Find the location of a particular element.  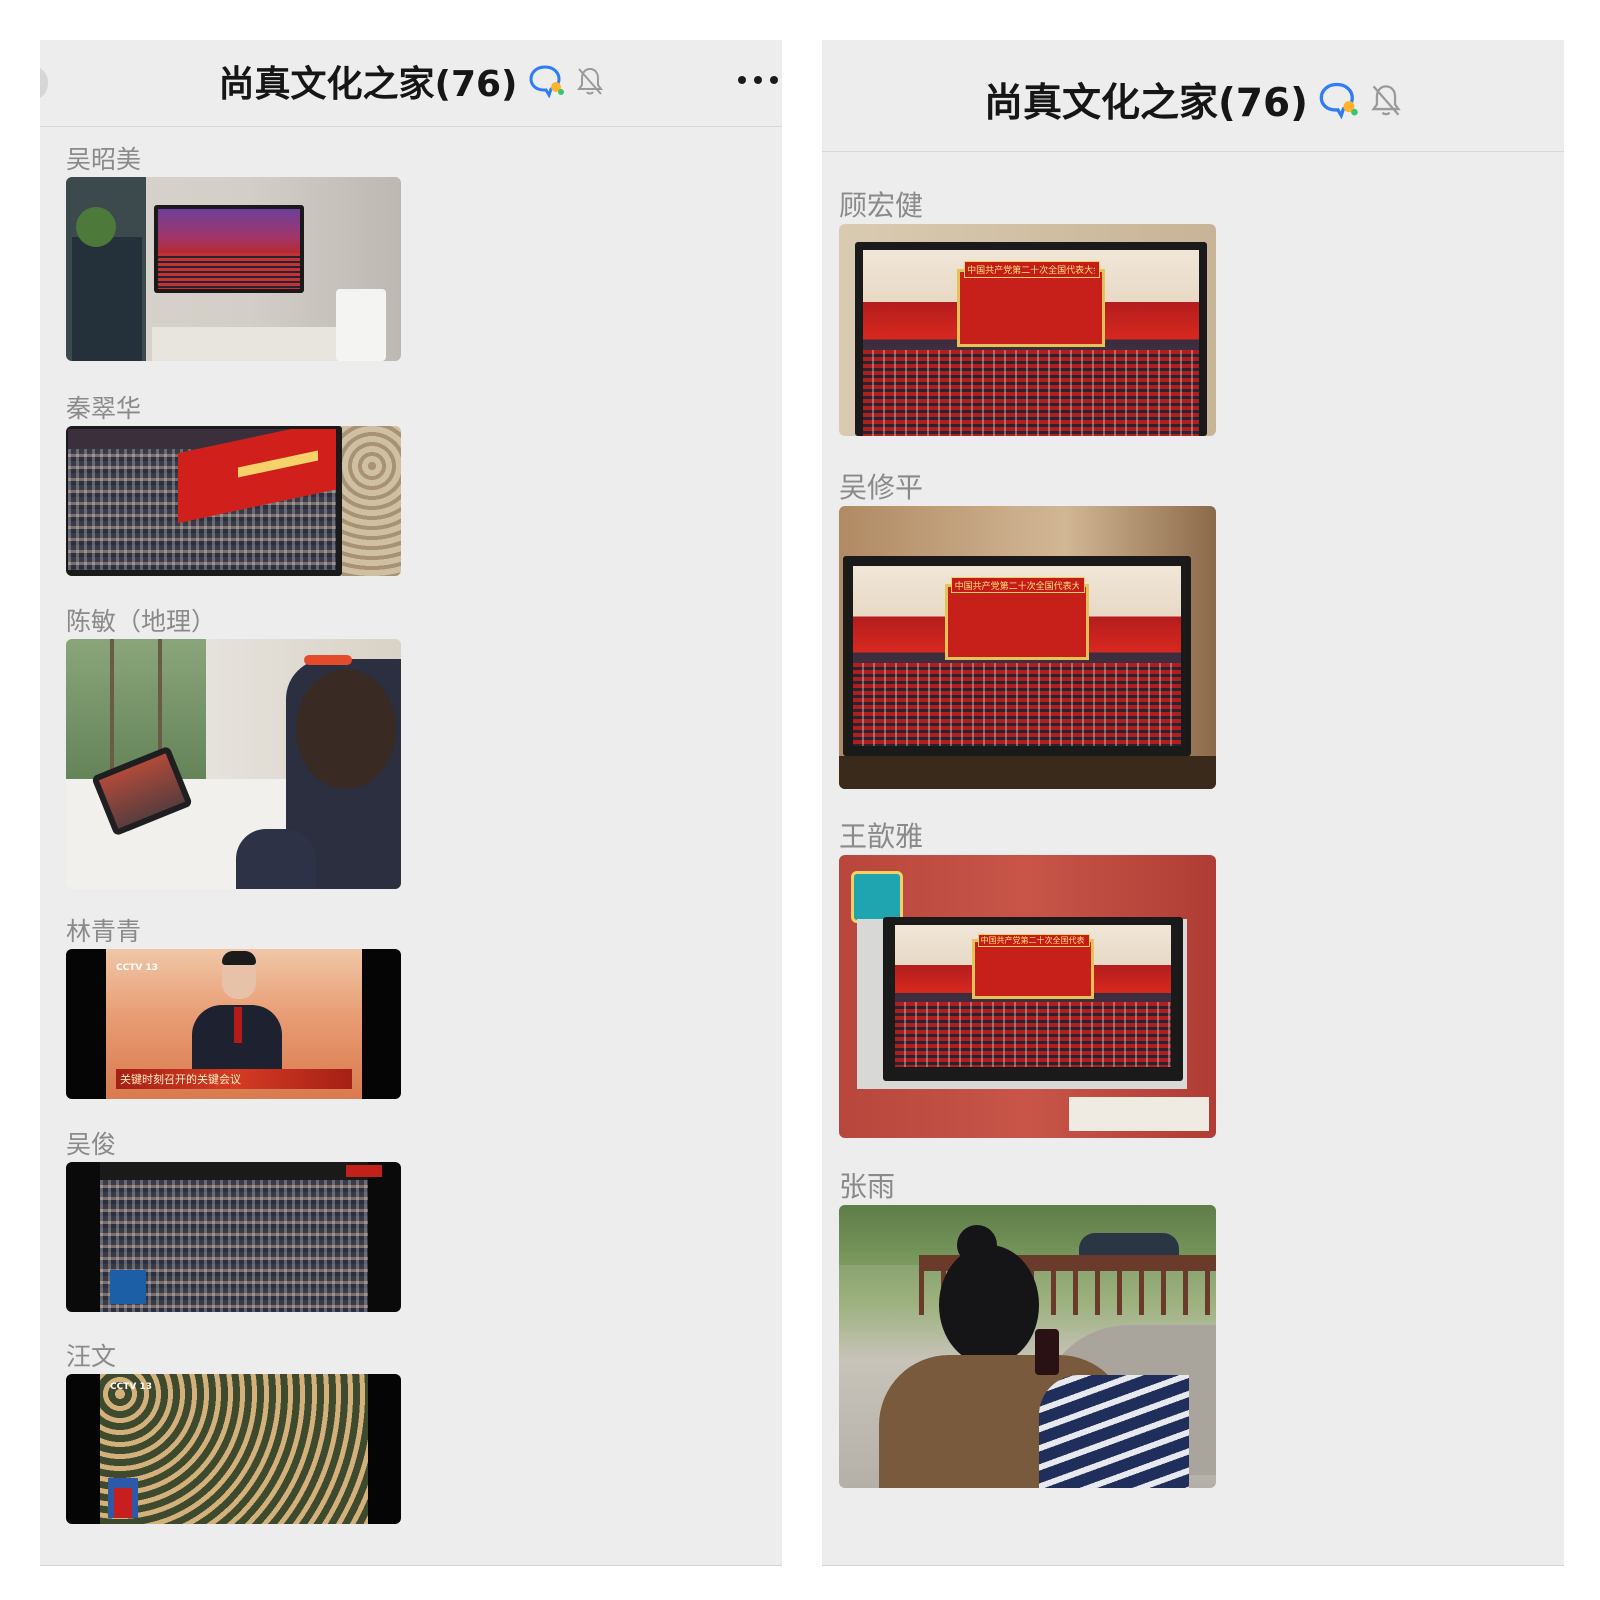

more-dots-icon is located at coordinates (758, 80).